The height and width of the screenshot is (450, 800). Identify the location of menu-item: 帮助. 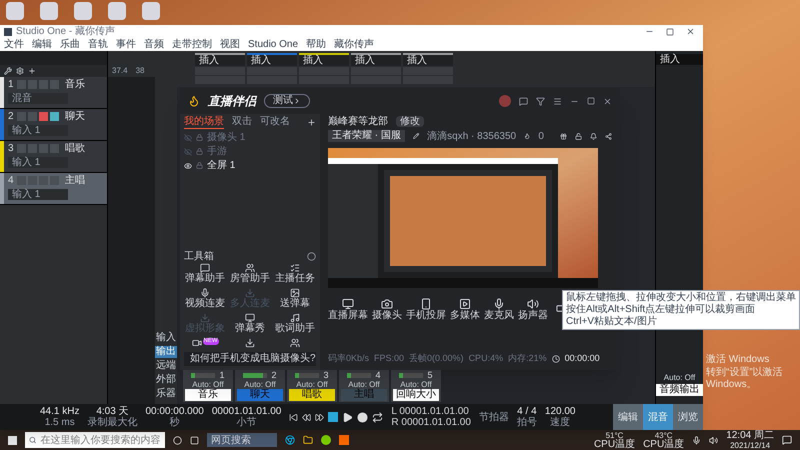
(316, 44).